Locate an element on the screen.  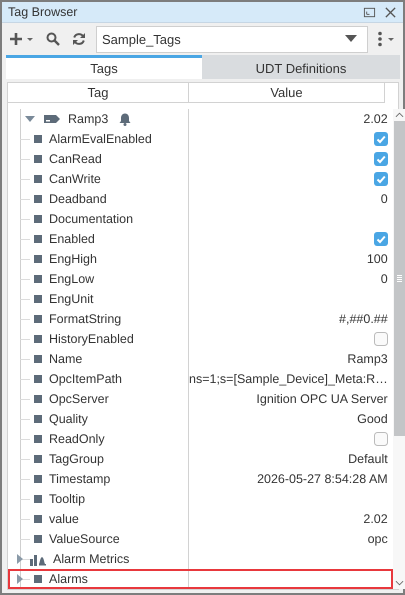
tag-name: ReadOnly is located at coordinates (77, 439).